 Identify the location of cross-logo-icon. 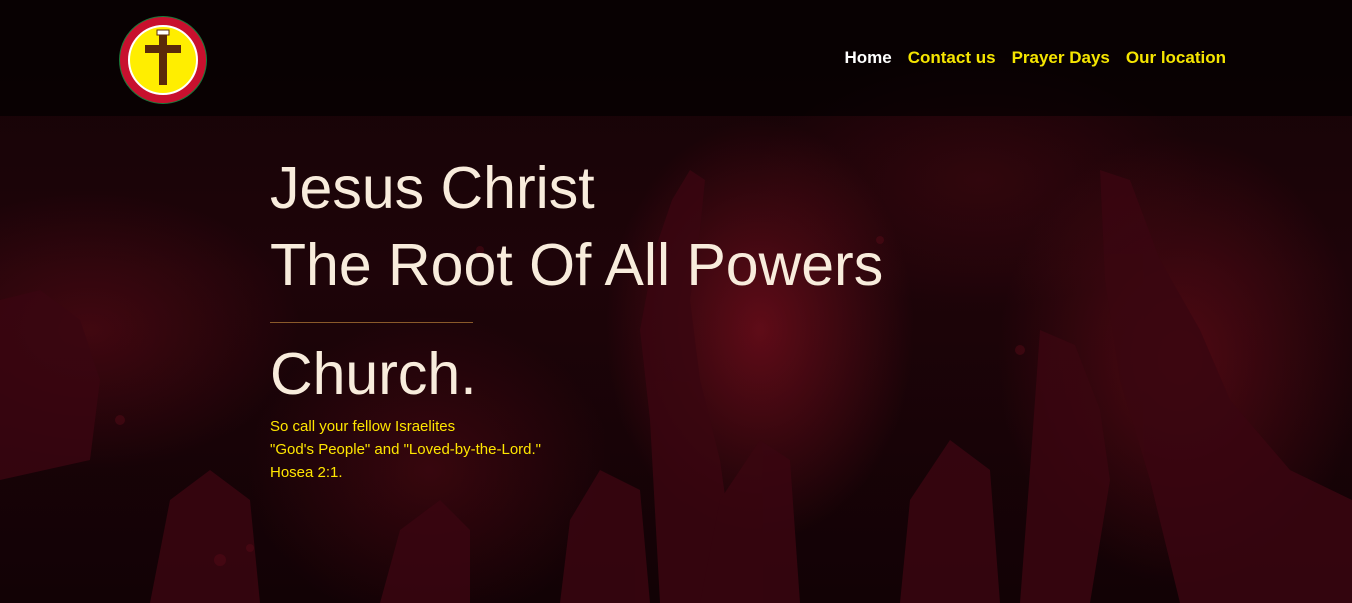
(163, 60).